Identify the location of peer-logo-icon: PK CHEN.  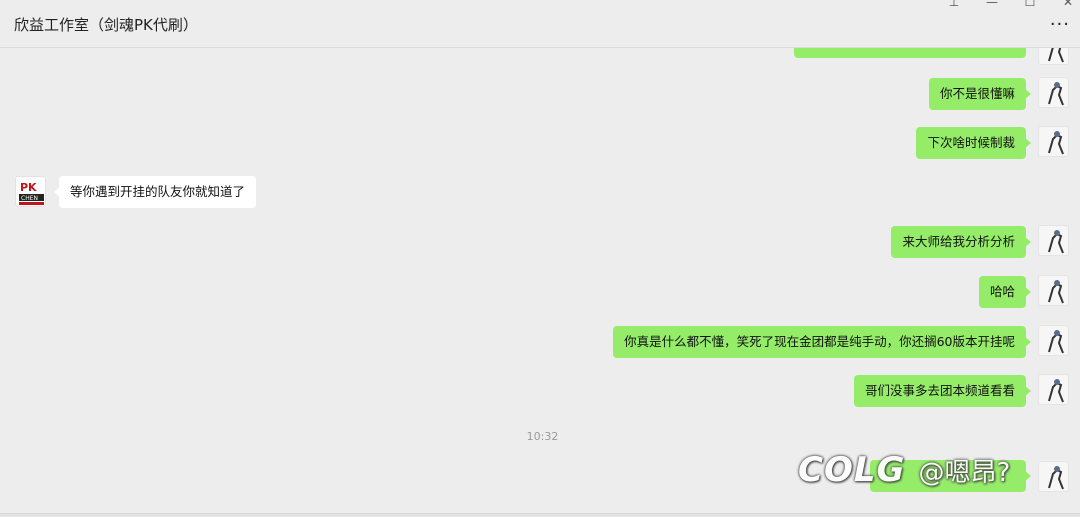
(30, 191).